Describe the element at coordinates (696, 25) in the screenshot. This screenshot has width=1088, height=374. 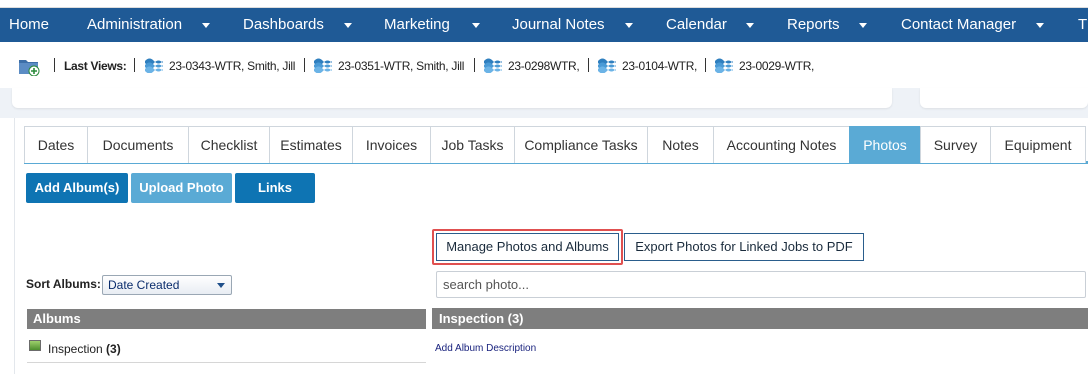
I see `nav-calendar: Calendar` at that location.